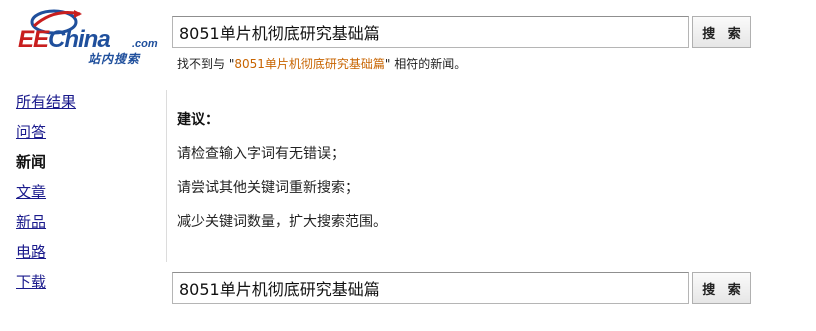 This screenshot has width=816, height=331. What do you see at coordinates (721, 288) in the screenshot?
I see `search-button-bottom: 搜 索` at bounding box center [721, 288].